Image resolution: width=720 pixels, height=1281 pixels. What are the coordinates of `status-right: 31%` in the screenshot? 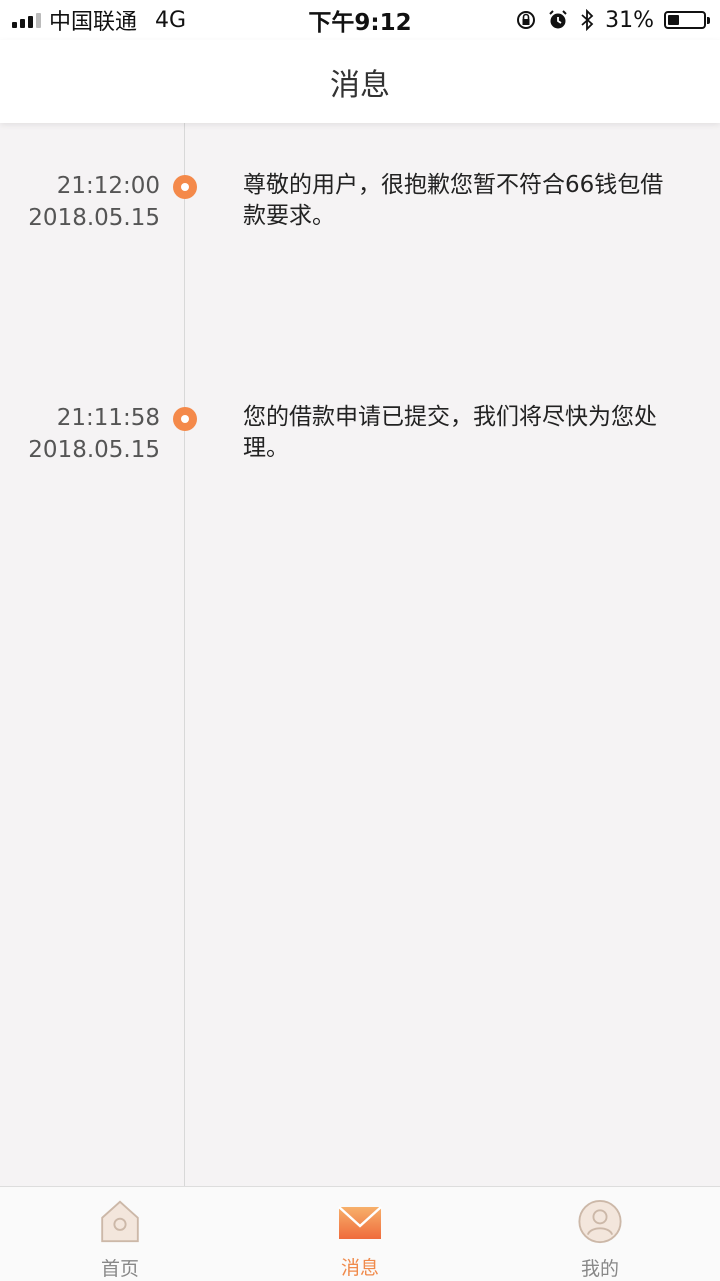 It's located at (617, 20).